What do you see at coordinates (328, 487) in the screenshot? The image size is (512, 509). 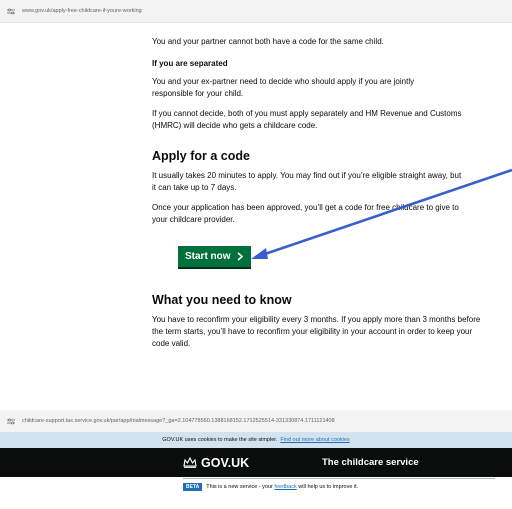 I see `beta-text-post: will help us to improve it.` at bounding box center [328, 487].